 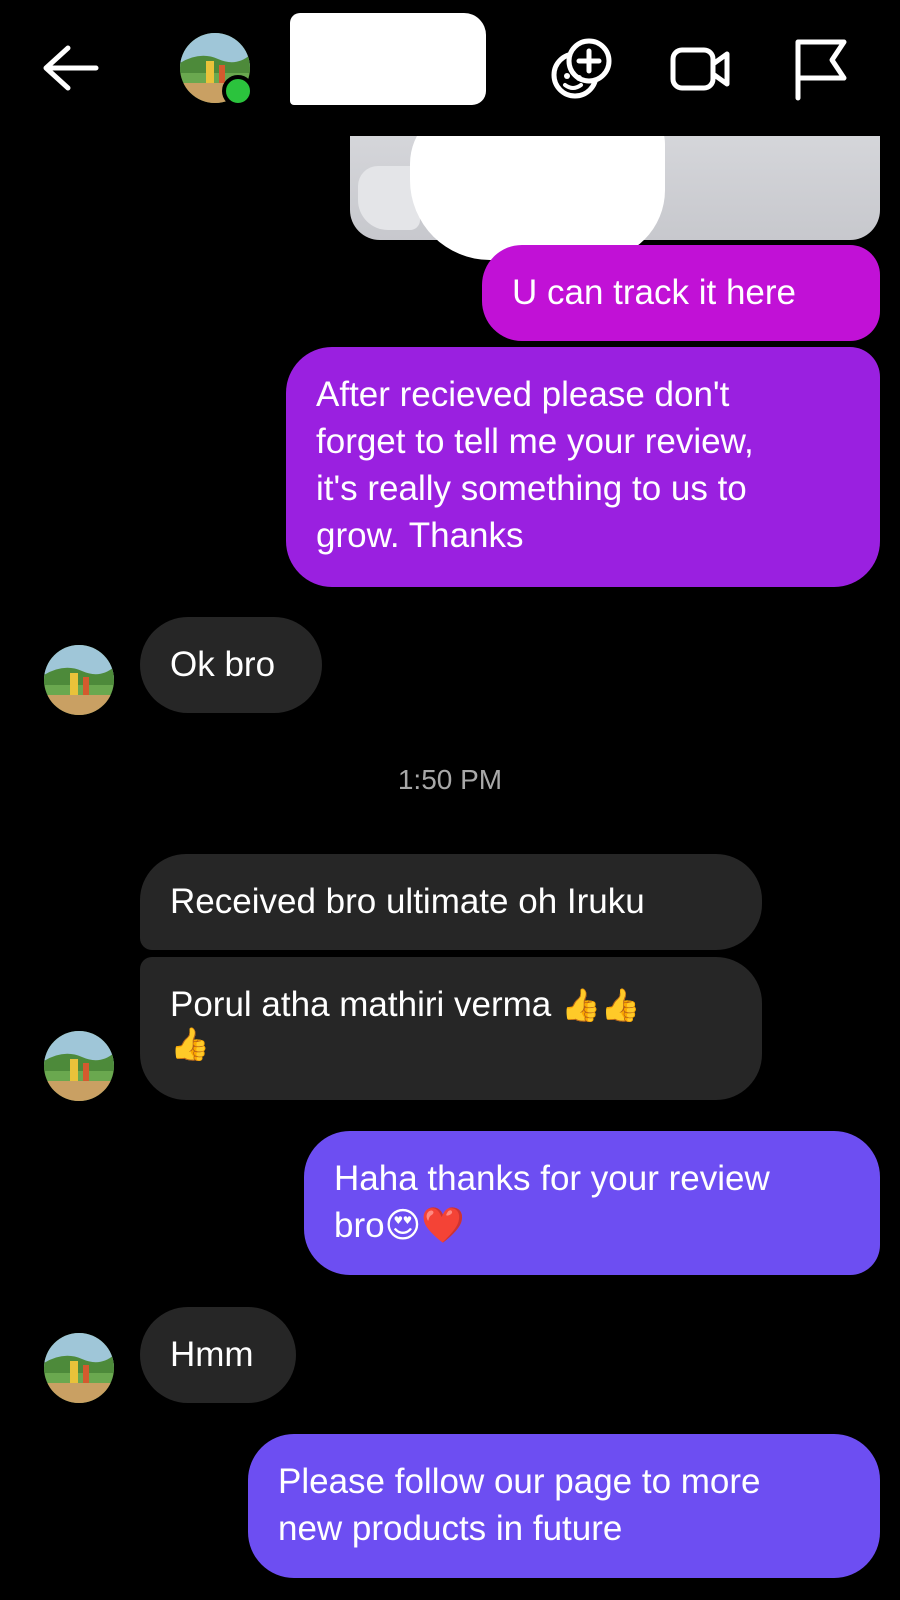 I want to click on arrow-left-icon, so click(x=70, y=68).